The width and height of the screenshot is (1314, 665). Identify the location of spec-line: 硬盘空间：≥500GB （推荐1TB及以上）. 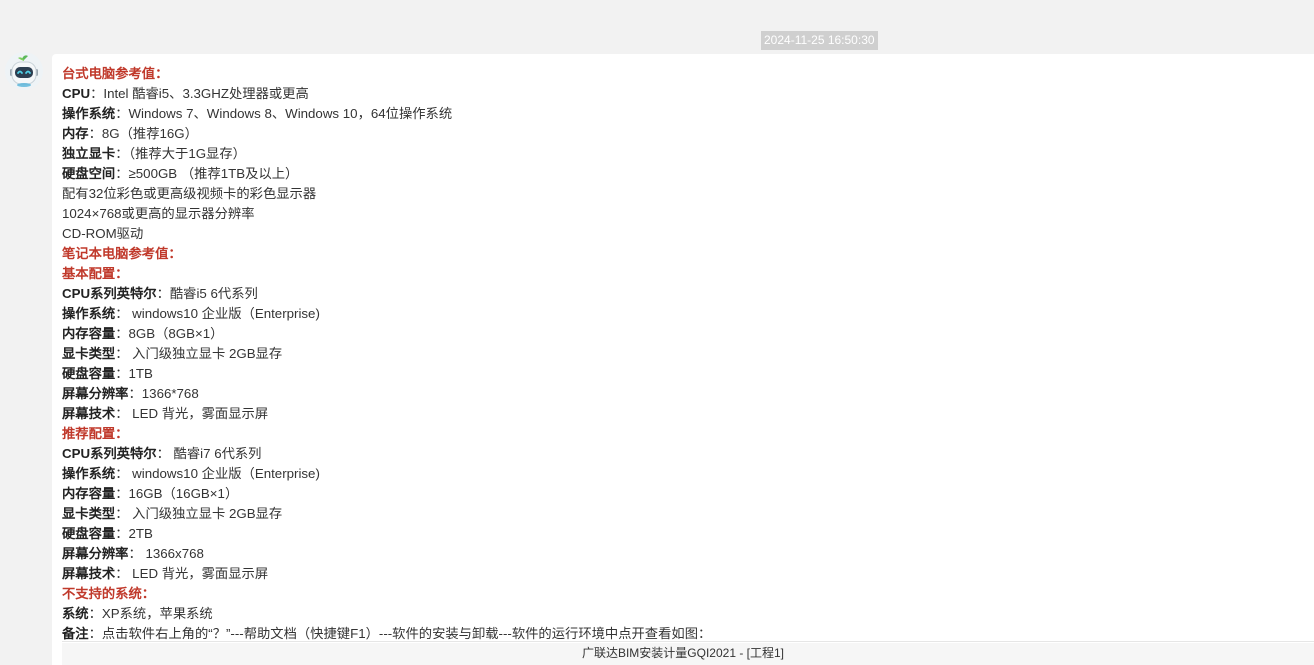
(688, 174).